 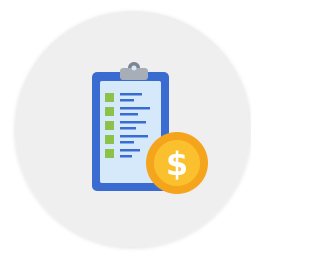 I want to click on dollar-coin-icon: $, so click(x=177, y=163).